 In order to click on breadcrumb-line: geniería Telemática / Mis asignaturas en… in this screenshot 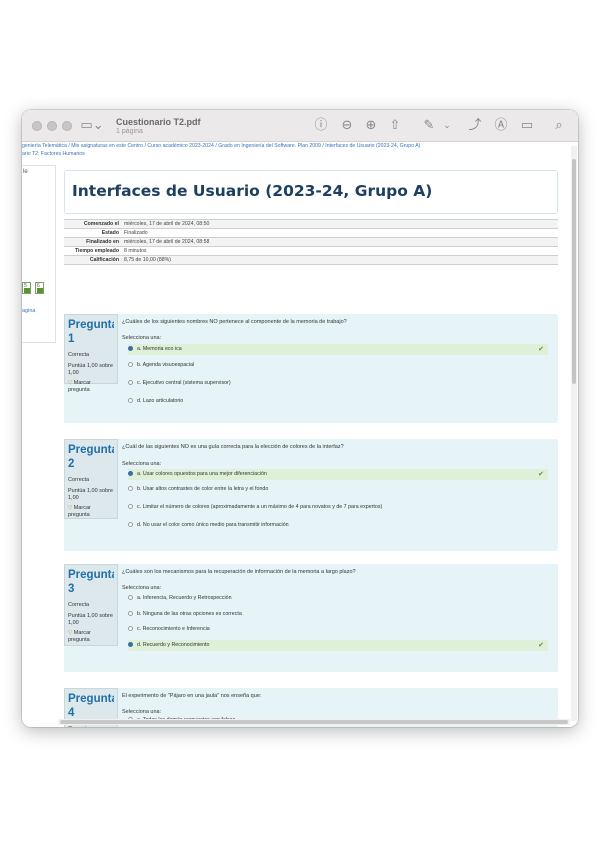, I will do `click(292, 147)`.